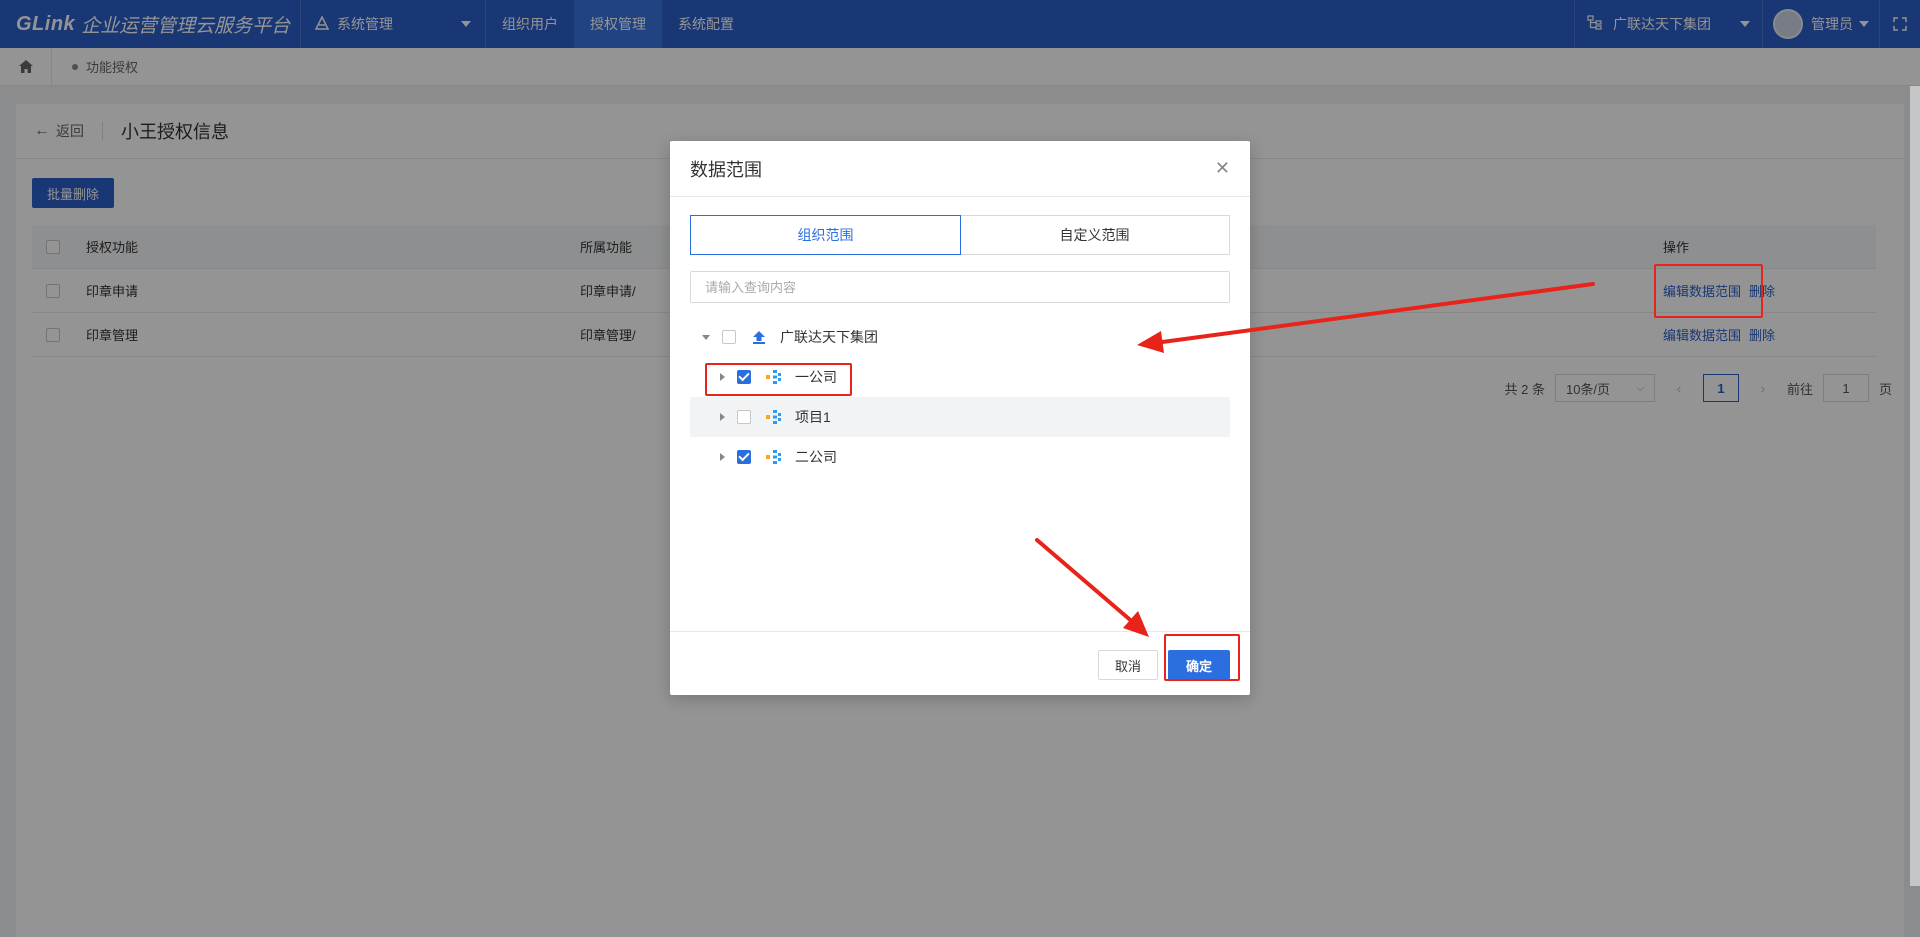 This screenshot has width=1920, height=937. Describe the element at coordinates (1708, 291) in the screenshot. I see `annotation-box-edit-link` at that location.